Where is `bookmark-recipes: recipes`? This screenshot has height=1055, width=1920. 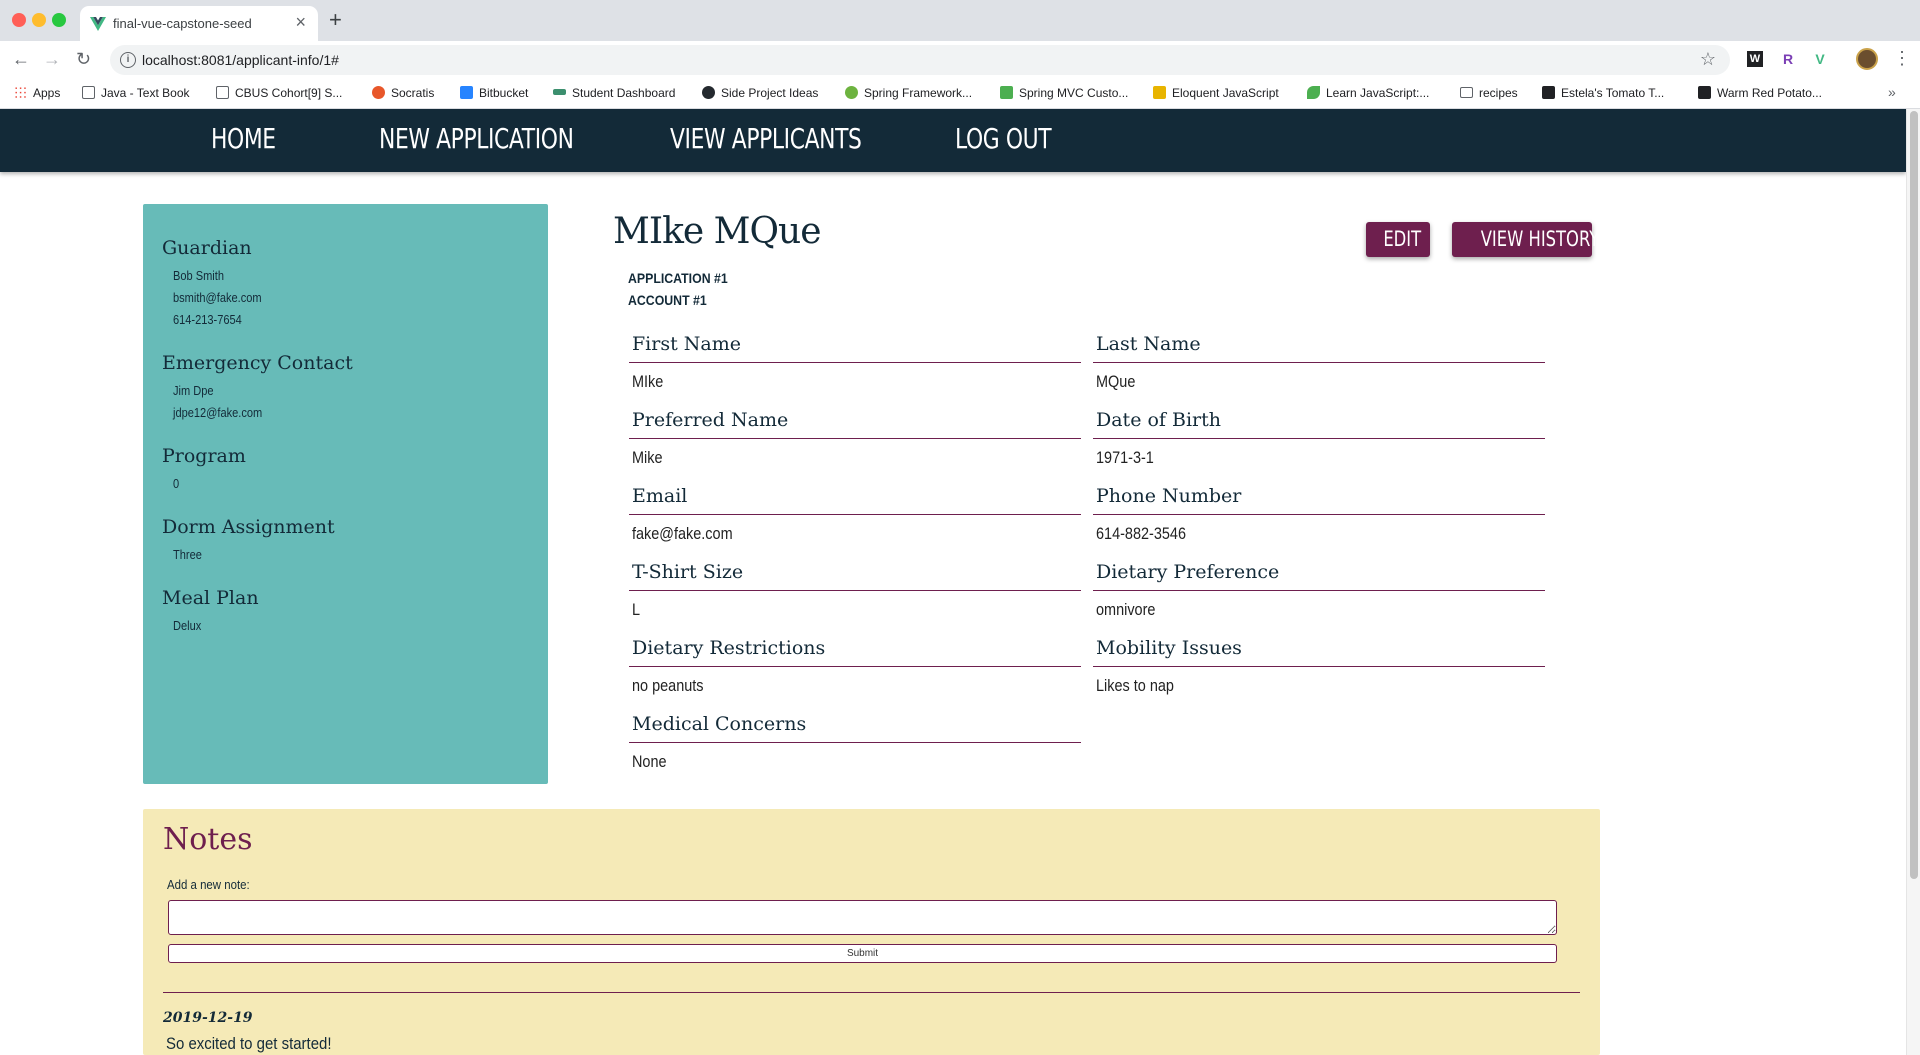
bookmark-recipes: recipes is located at coordinates (1489, 93).